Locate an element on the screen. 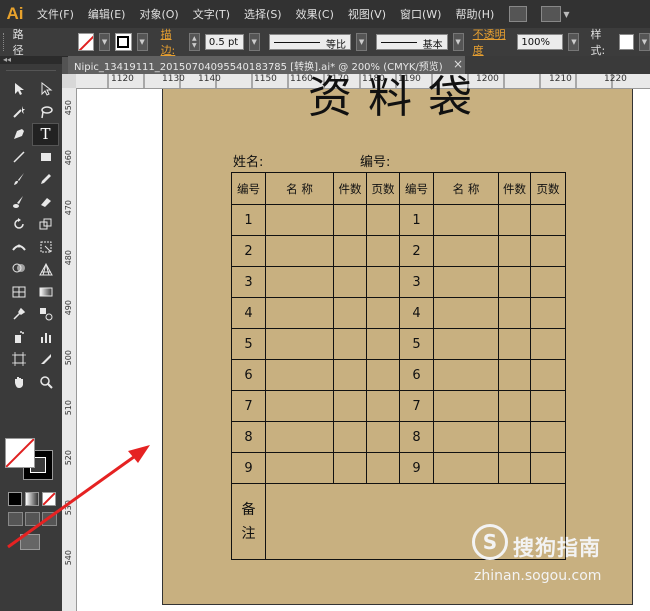 Image resolution: width=650 pixels, height=611 pixels. gradient-mode-icon is located at coordinates (32, 499).